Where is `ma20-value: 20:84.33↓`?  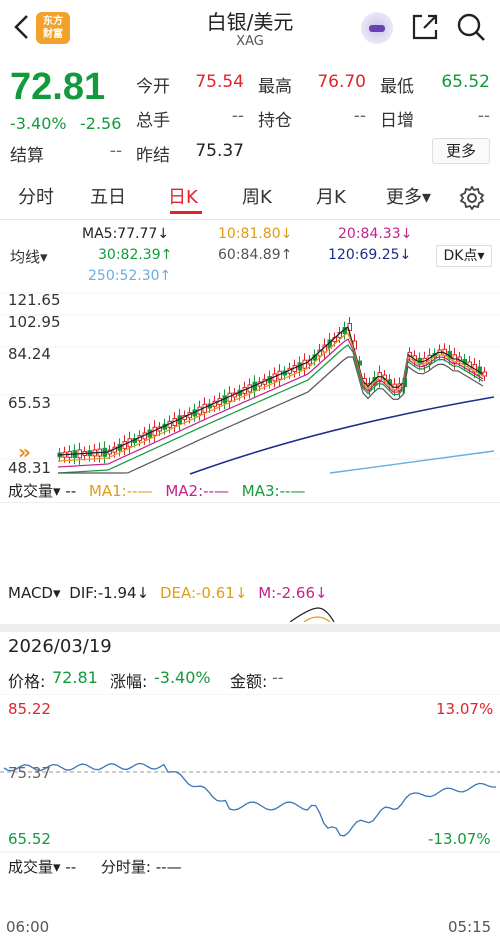
ma20-value: 20:84.33↓ is located at coordinates (375, 234).